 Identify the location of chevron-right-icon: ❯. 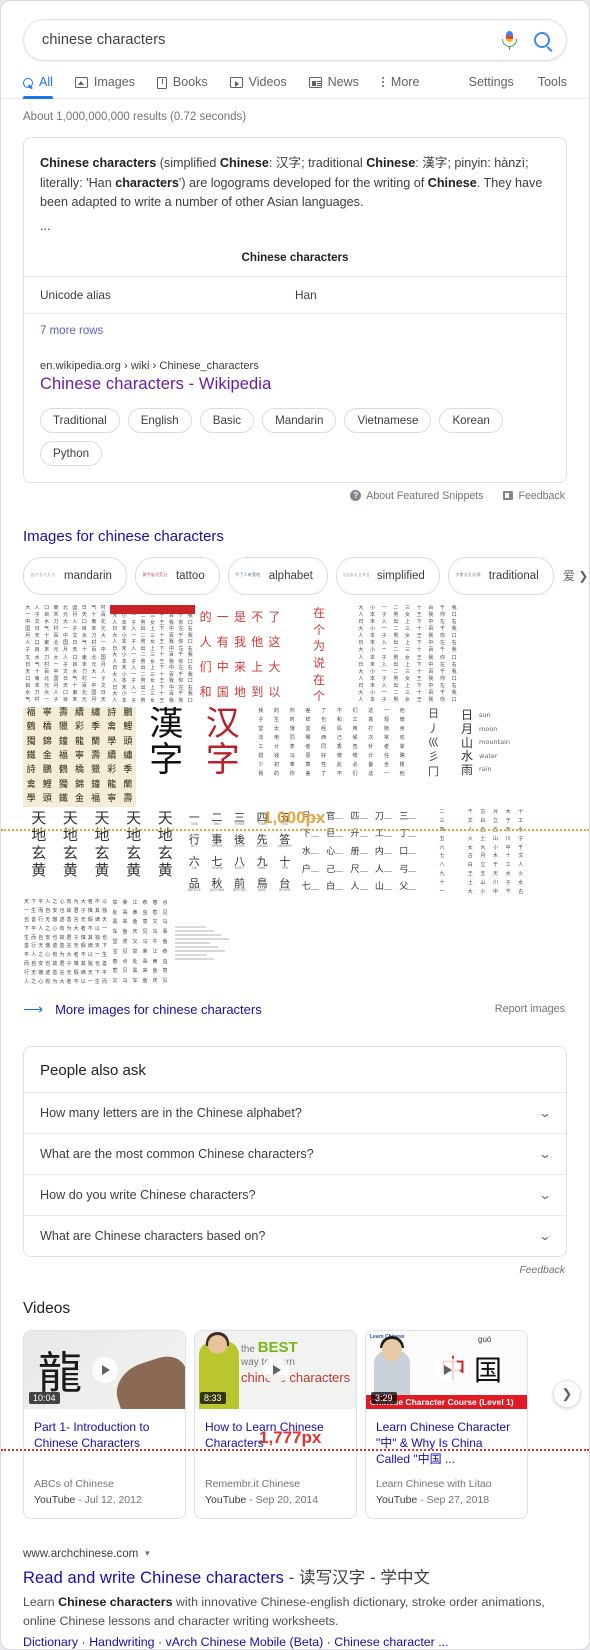
(567, 1393).